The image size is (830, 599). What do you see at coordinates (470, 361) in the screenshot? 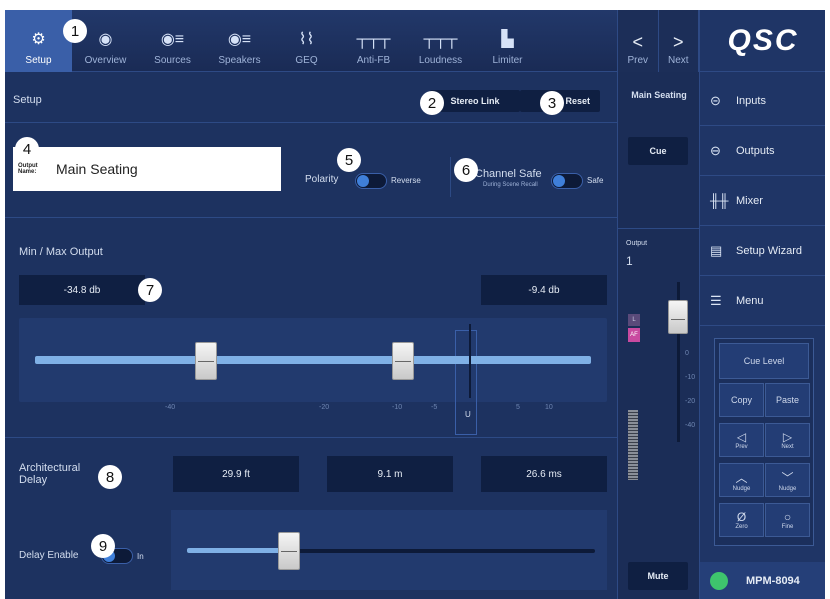
I see `unity-line` at bounding box center [470, 361].